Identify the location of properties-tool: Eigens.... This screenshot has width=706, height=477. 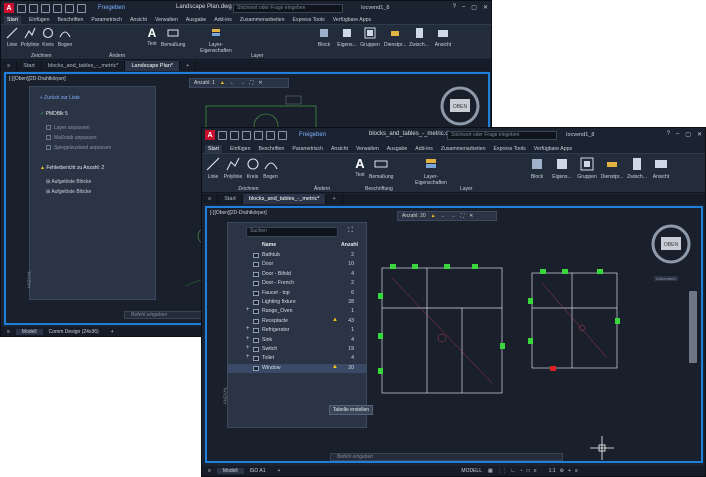
(562, 168).